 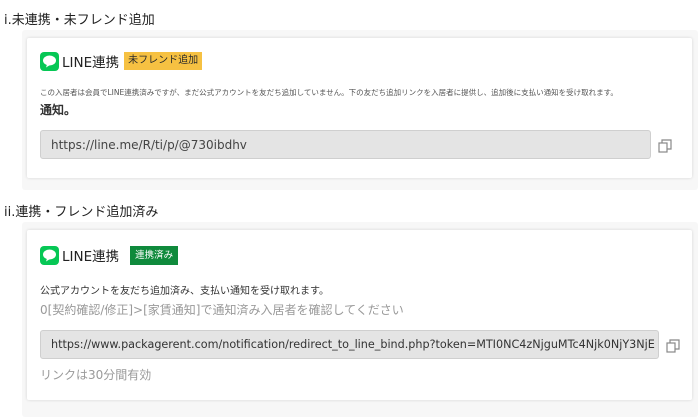 What do you see at coordinates (81, 212) in the screenshot?
I see `section-title-linked: ii.連携・フレンド追加済み` at bounding box center [81, 212].